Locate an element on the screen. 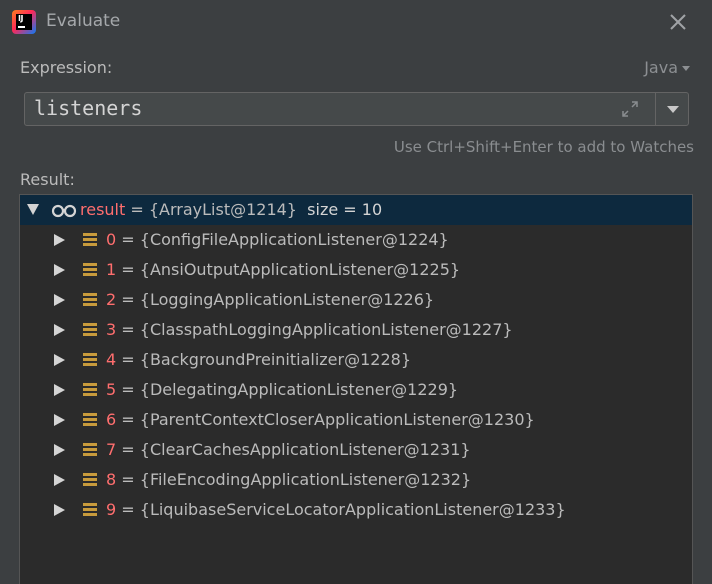 The height and width of the screenshot is (584, 712). tree-row: 2 = {LoggingApplicationListener@1226} is located at coordinates (356, 300).